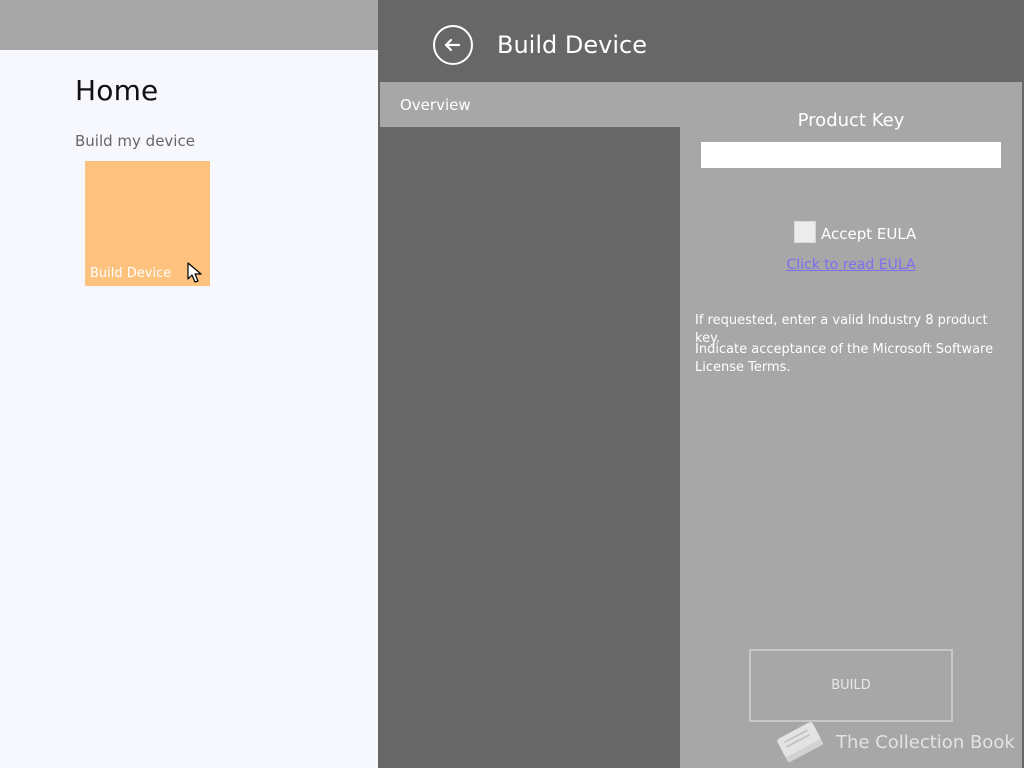 This screenshot has width=1024, height=768. I want to click on page-title: Home, so click(117, 90).